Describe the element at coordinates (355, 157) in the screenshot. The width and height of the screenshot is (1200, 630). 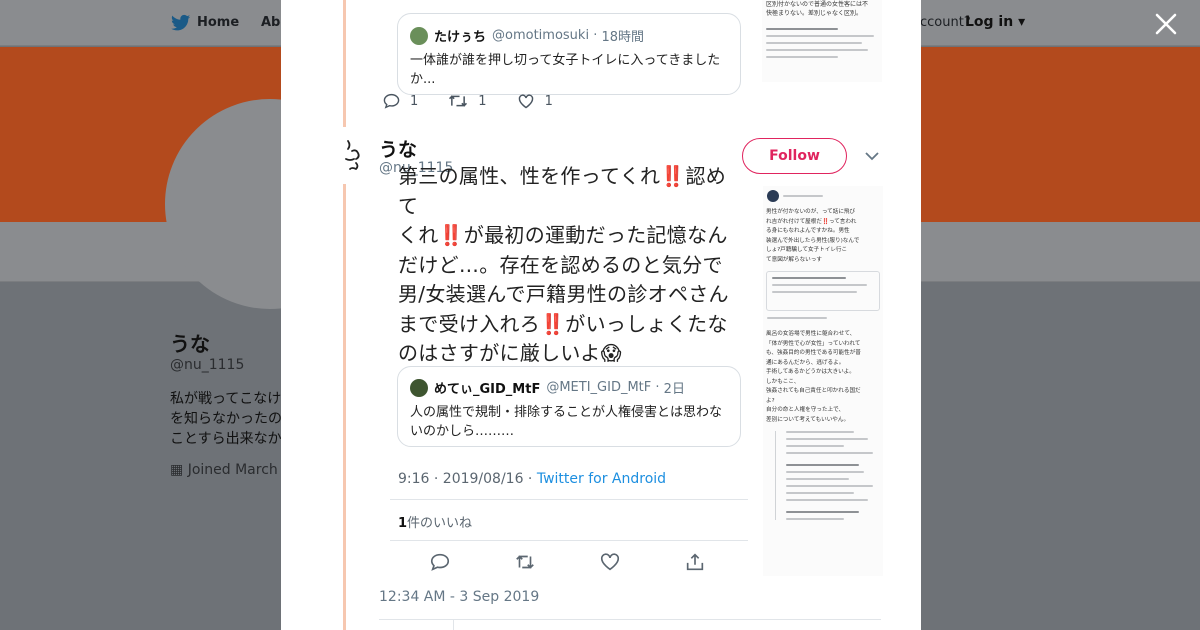
I see `user-avatar` at that location.